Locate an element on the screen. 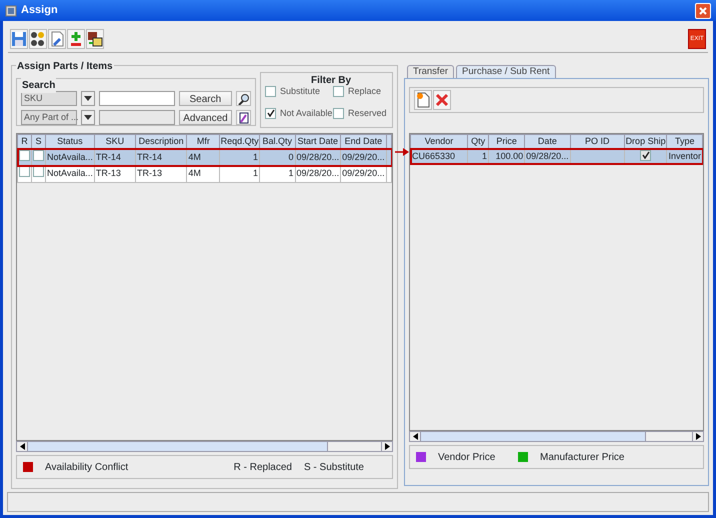 The image size is (716, 518). save-button is located at coordinates (19, 38).